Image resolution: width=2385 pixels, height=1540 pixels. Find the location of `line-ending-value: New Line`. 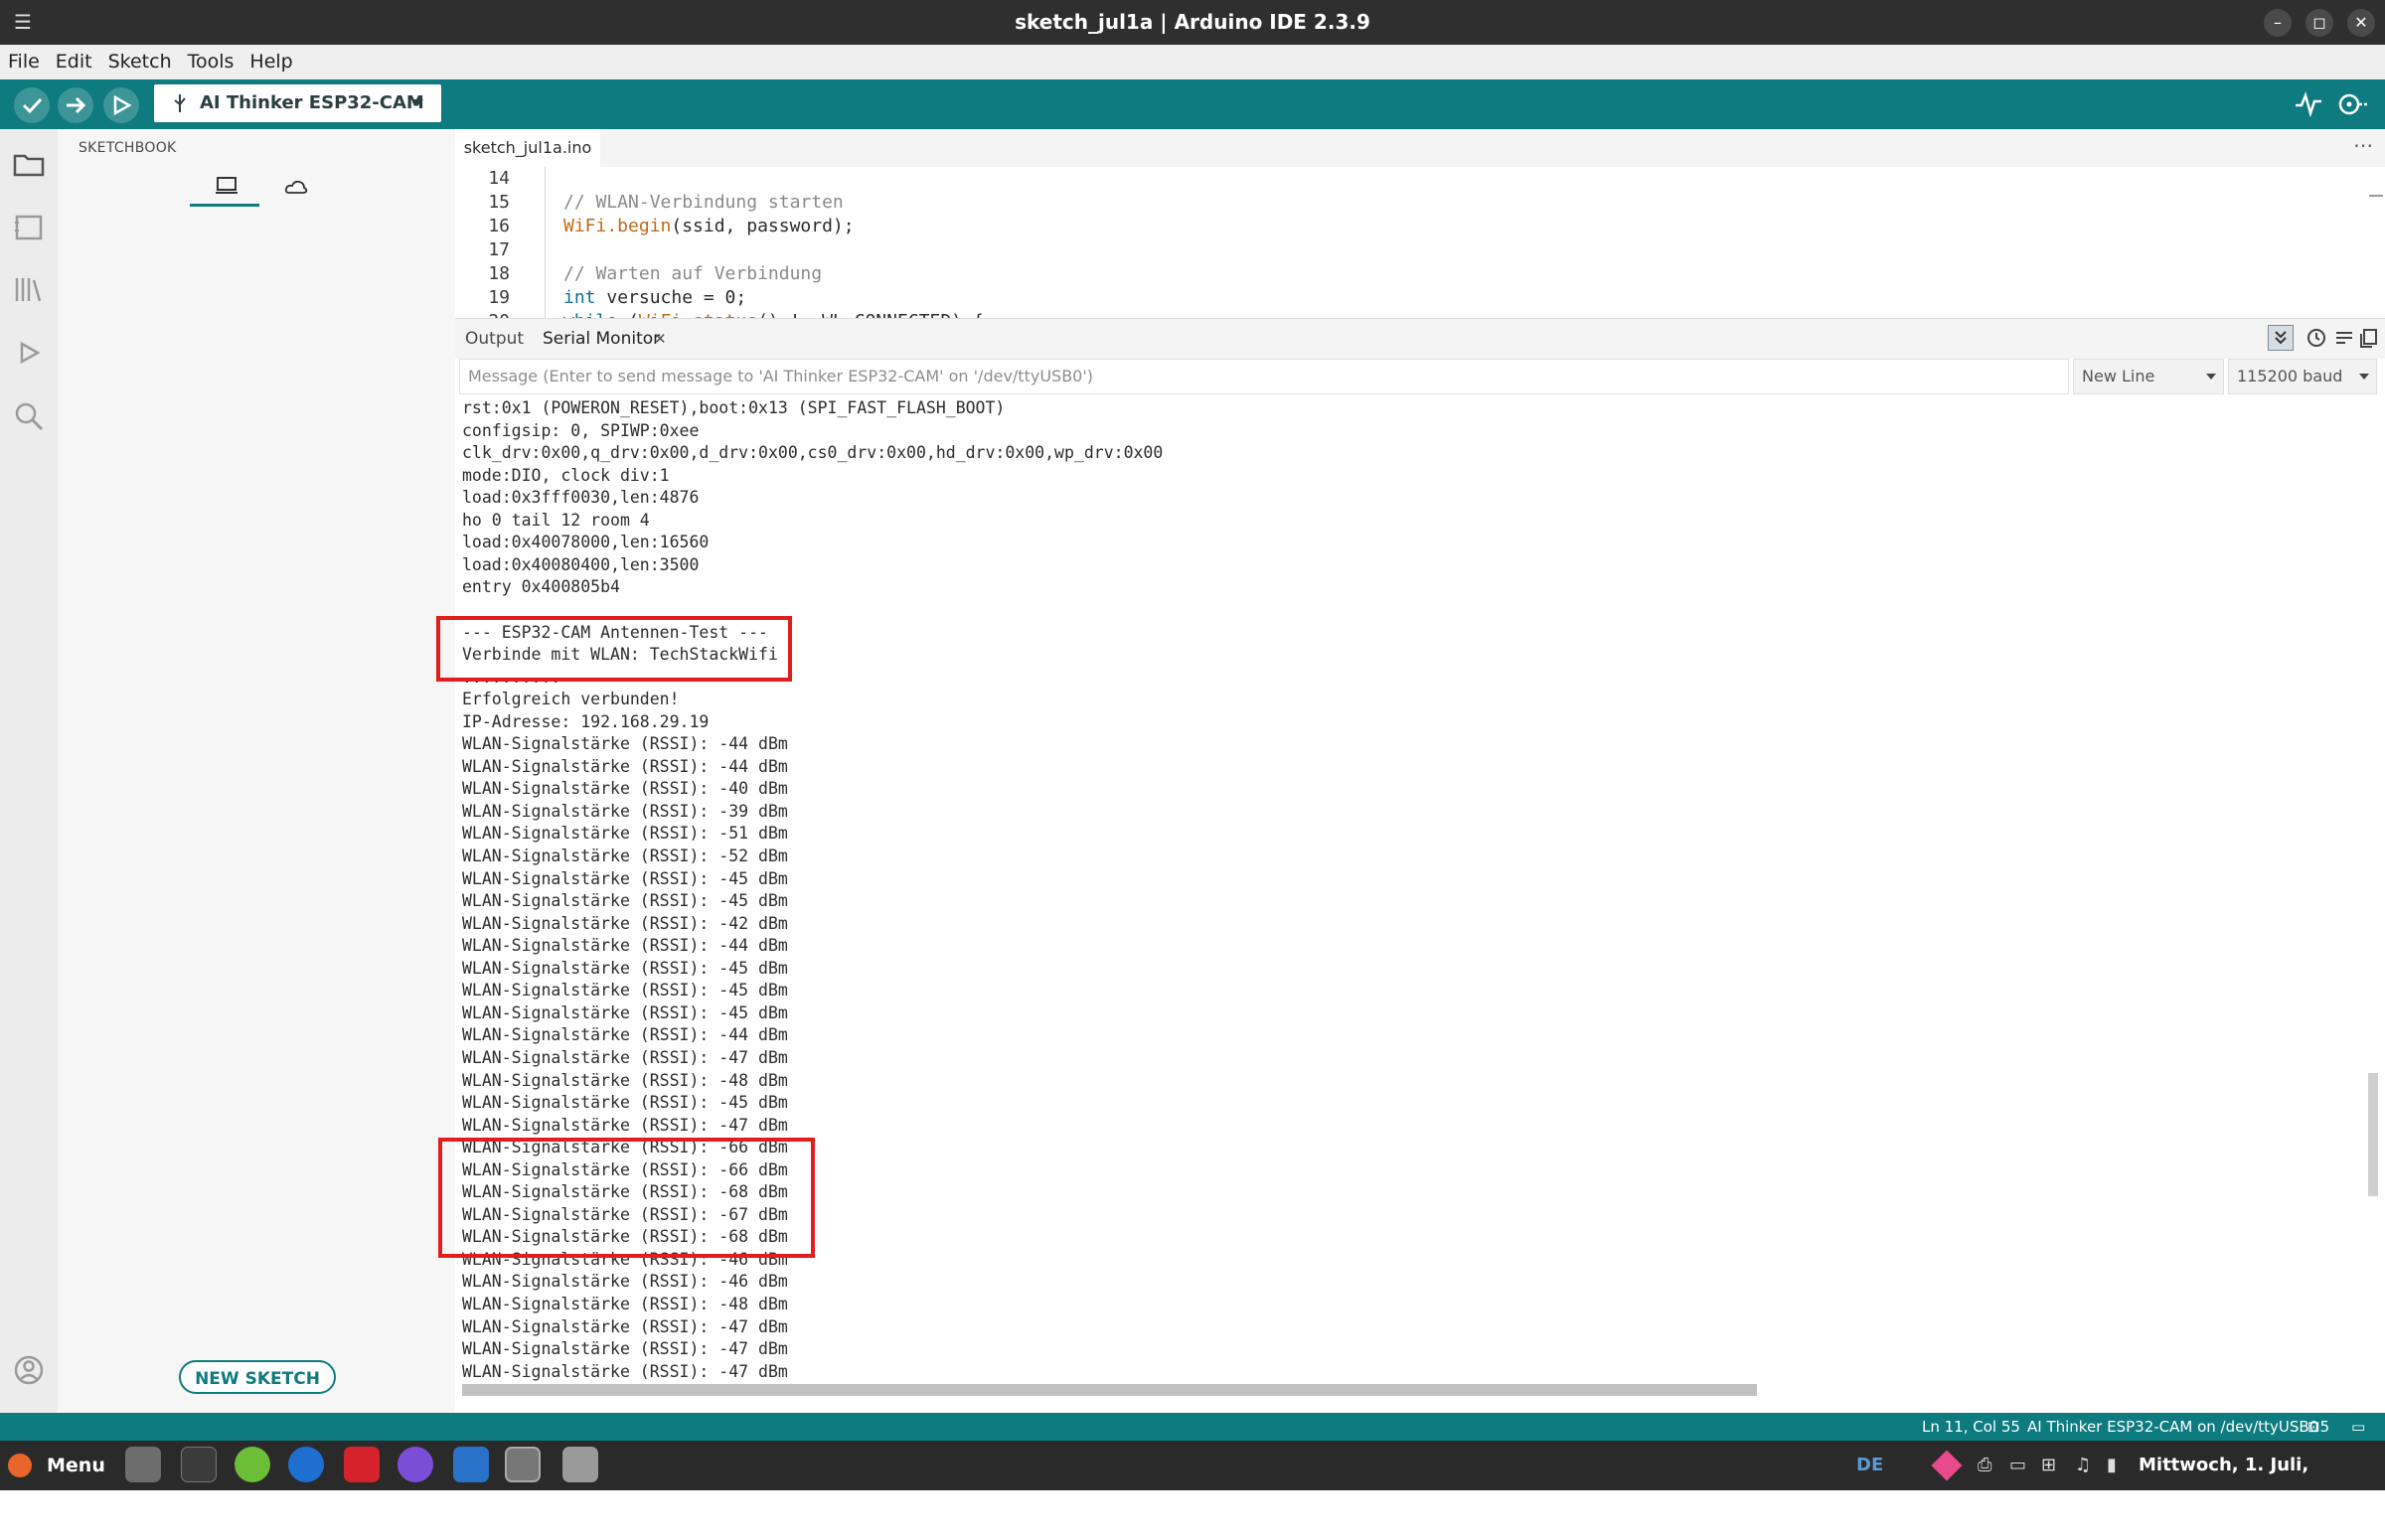

line-ending-value: New Line is located at coordinates (2118, 376).